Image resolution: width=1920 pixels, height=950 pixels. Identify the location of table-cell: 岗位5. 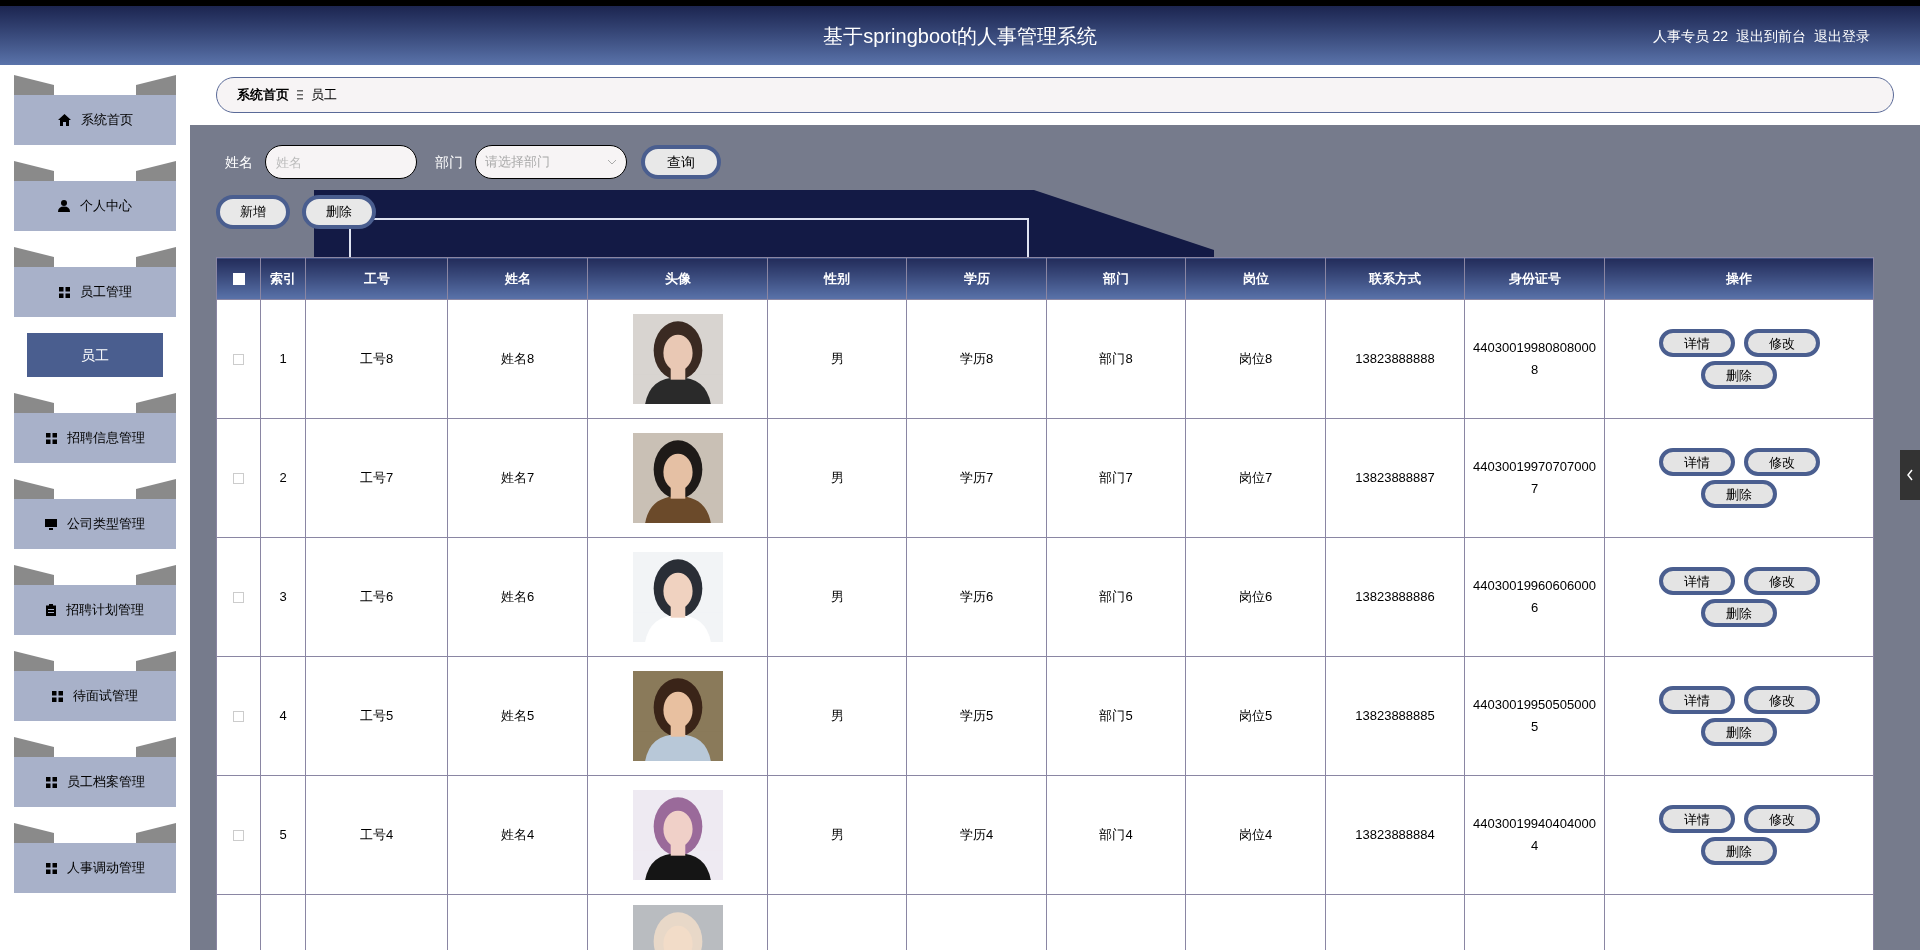
(1255, 716).